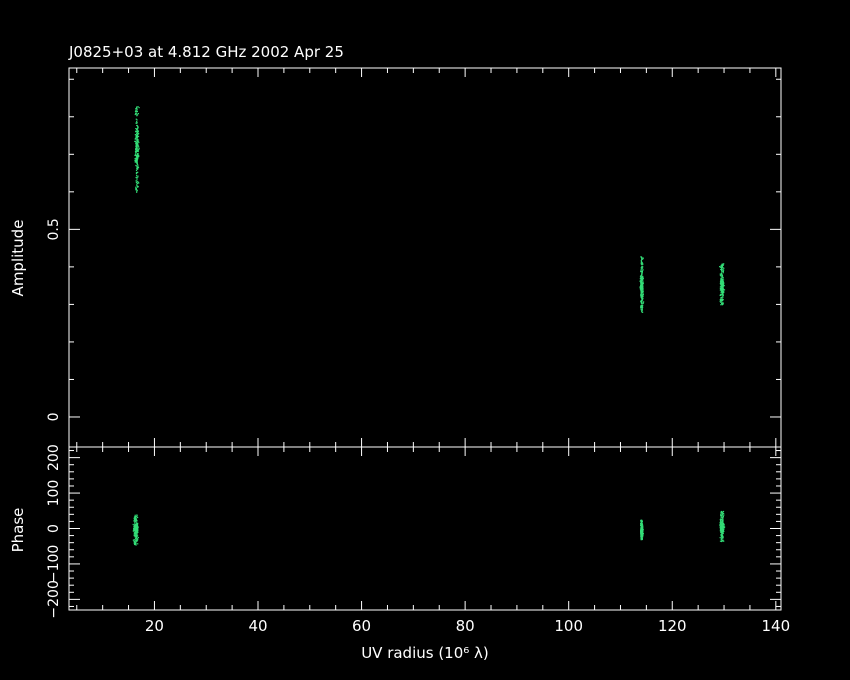 This screenshot has width=850, height=680. I want to click on phase-x-tick-label: 140, so click(776, 626).